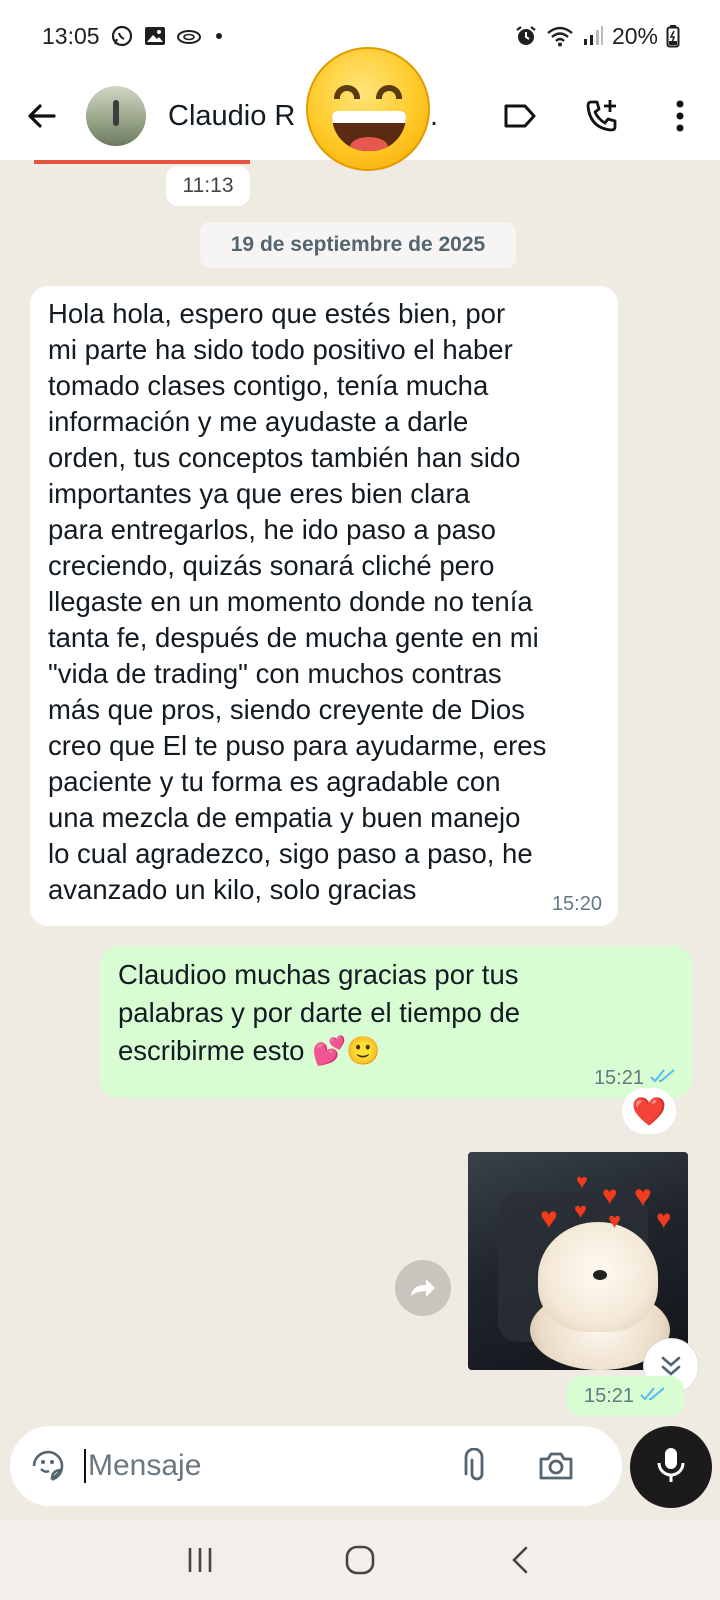  Describe the element at coordinates (208, 186) in the screenshot. I see `previous-message-time: 11:13` at that location.